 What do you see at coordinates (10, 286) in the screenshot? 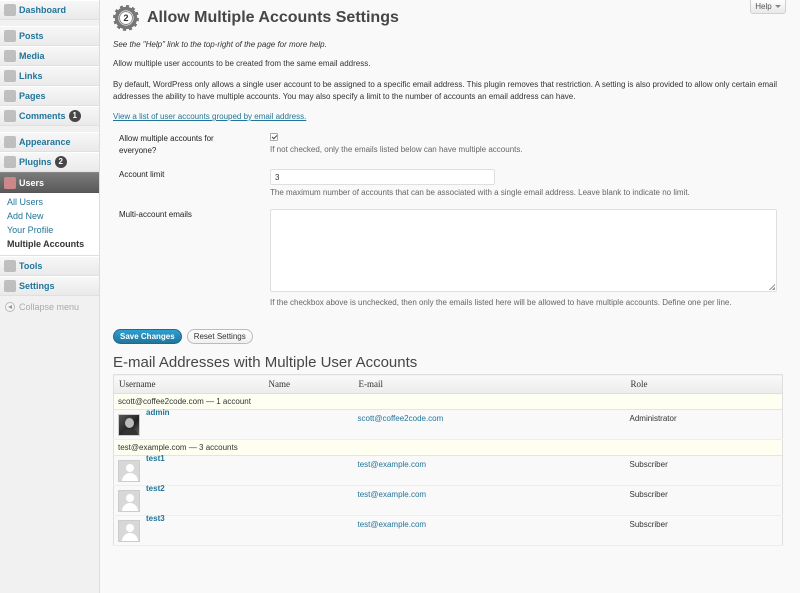
I see `settings-icon` at bounding box center [10, 286].